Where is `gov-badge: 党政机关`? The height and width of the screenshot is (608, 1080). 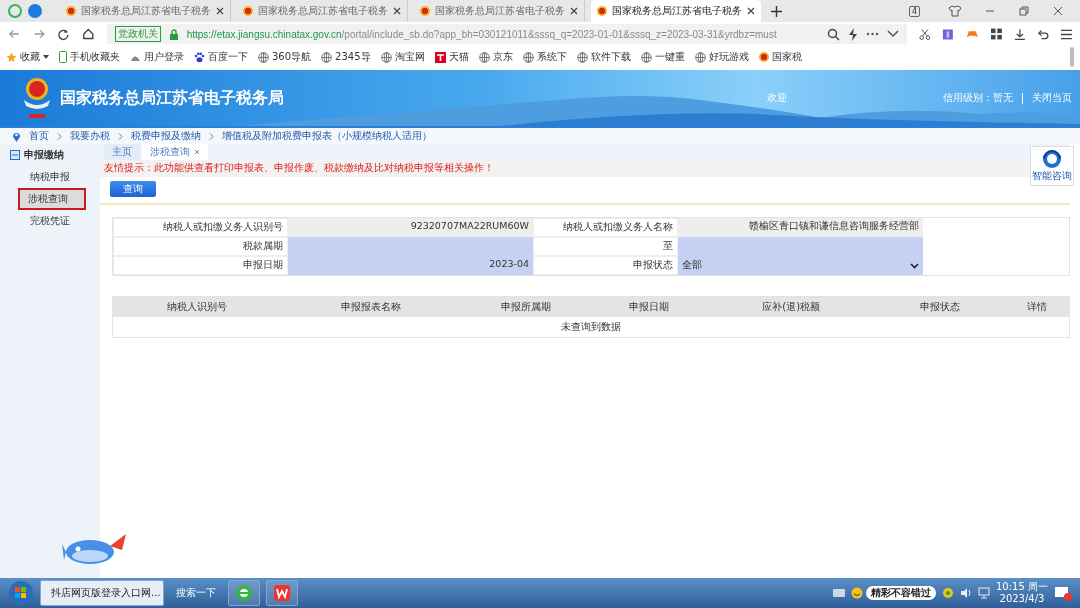
gov-badge: 党政机关 is located at coordinates (137, 34).